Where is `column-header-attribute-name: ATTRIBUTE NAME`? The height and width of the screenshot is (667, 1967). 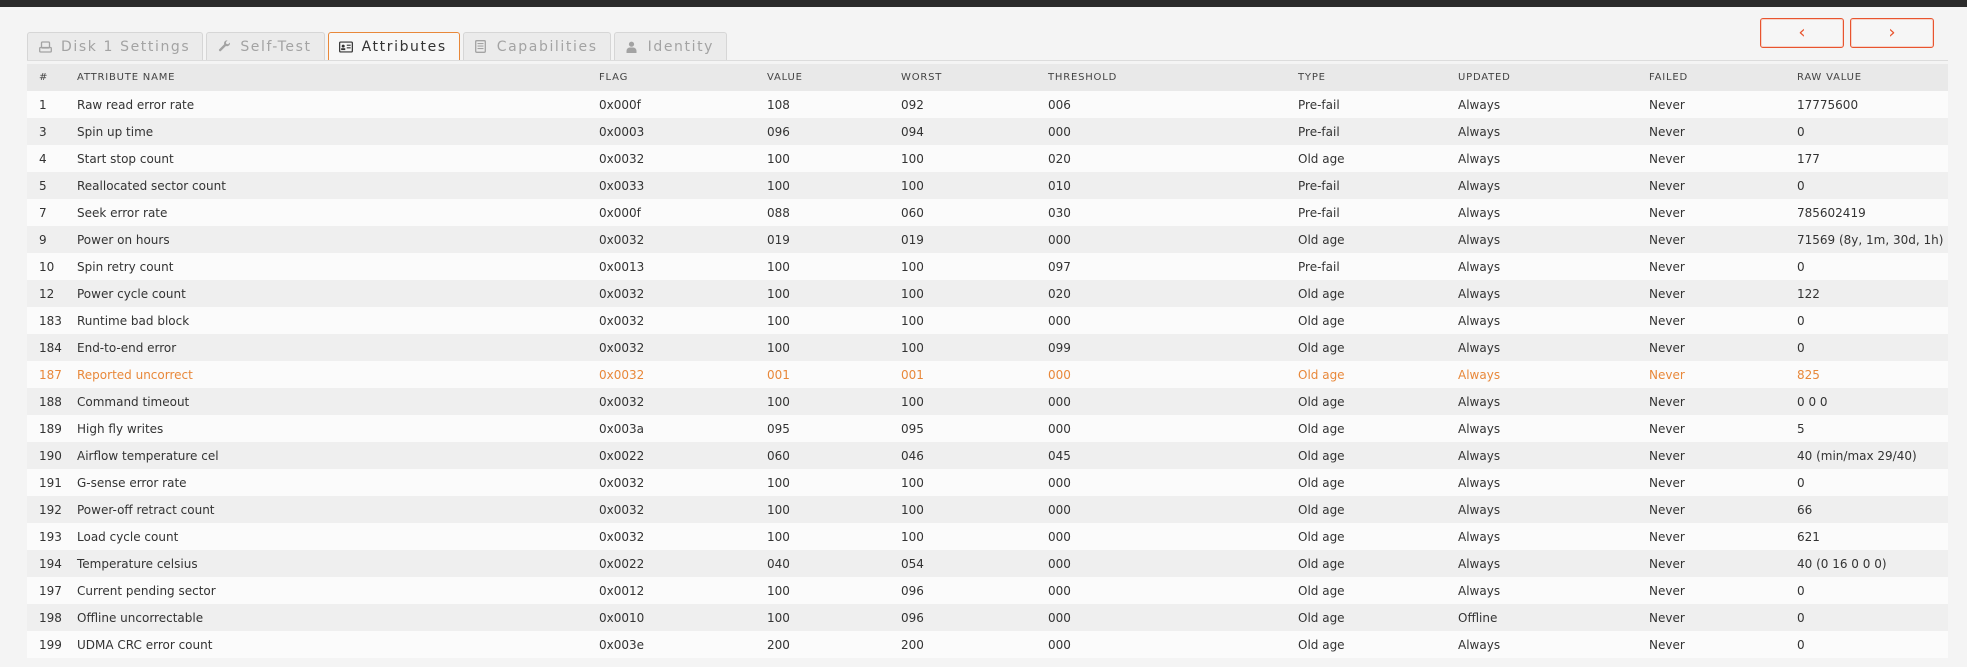 column-header-attribute-name: ATTRIBUTE NAME is located at coordinates (326, 77).